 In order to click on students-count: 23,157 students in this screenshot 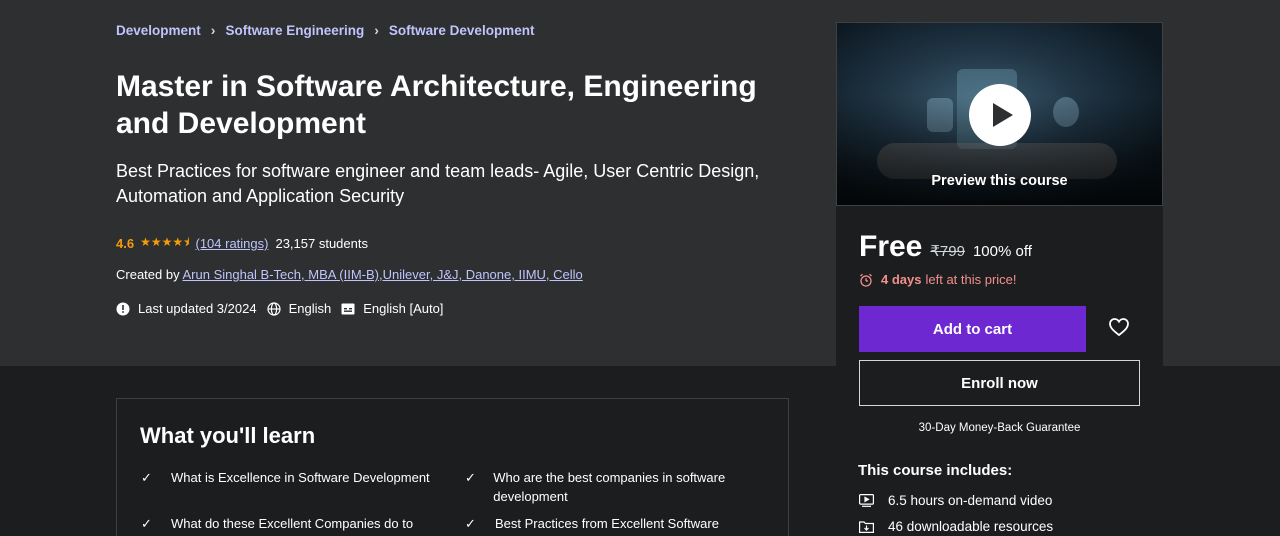, I will do `click(321, 243)`.